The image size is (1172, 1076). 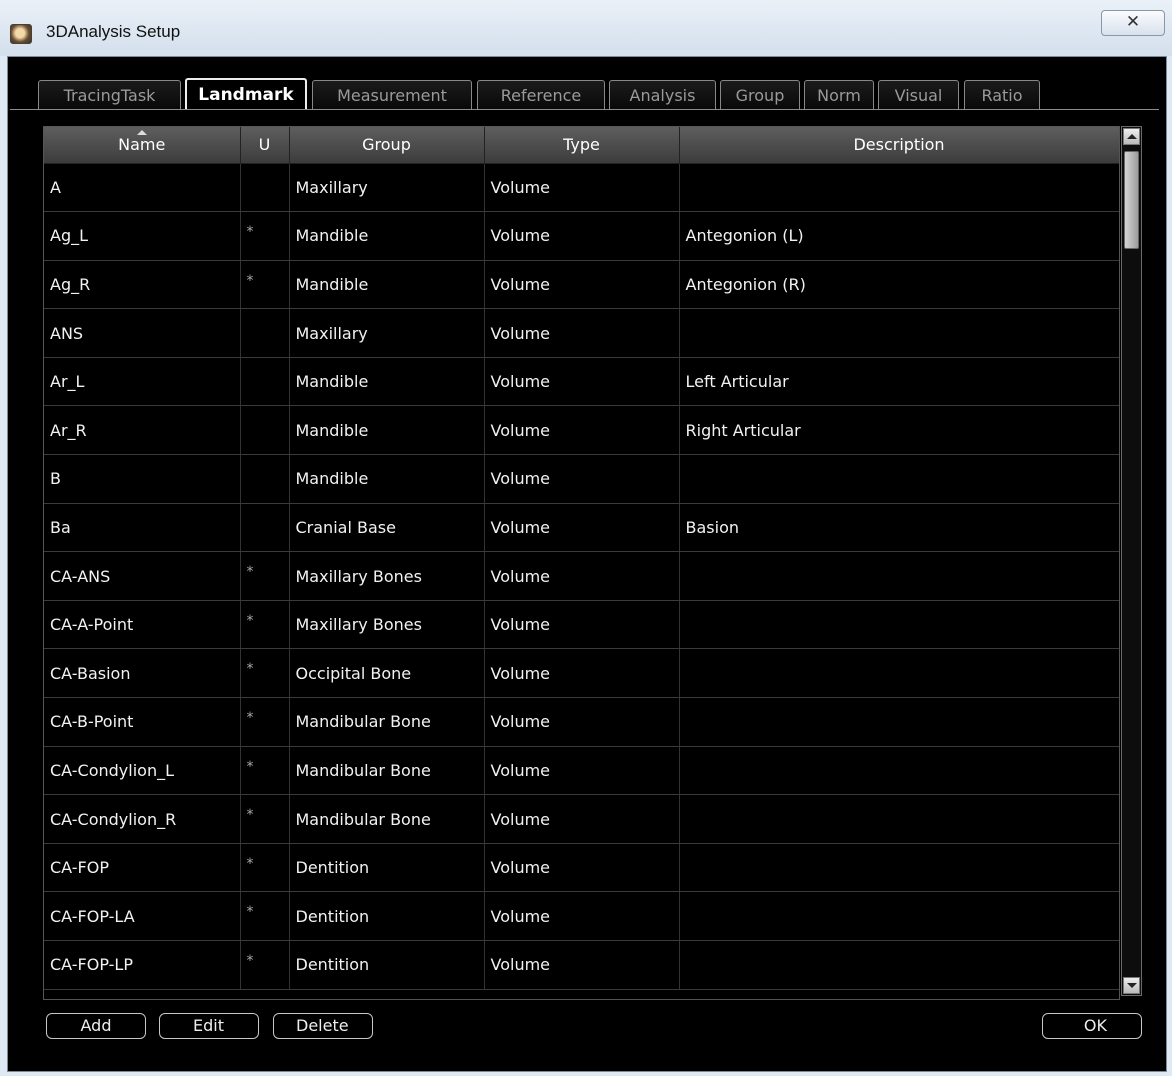 I want to click on table-row: CA-A-Point * Maxillary Bones Volume, so click(x=581, y=625).